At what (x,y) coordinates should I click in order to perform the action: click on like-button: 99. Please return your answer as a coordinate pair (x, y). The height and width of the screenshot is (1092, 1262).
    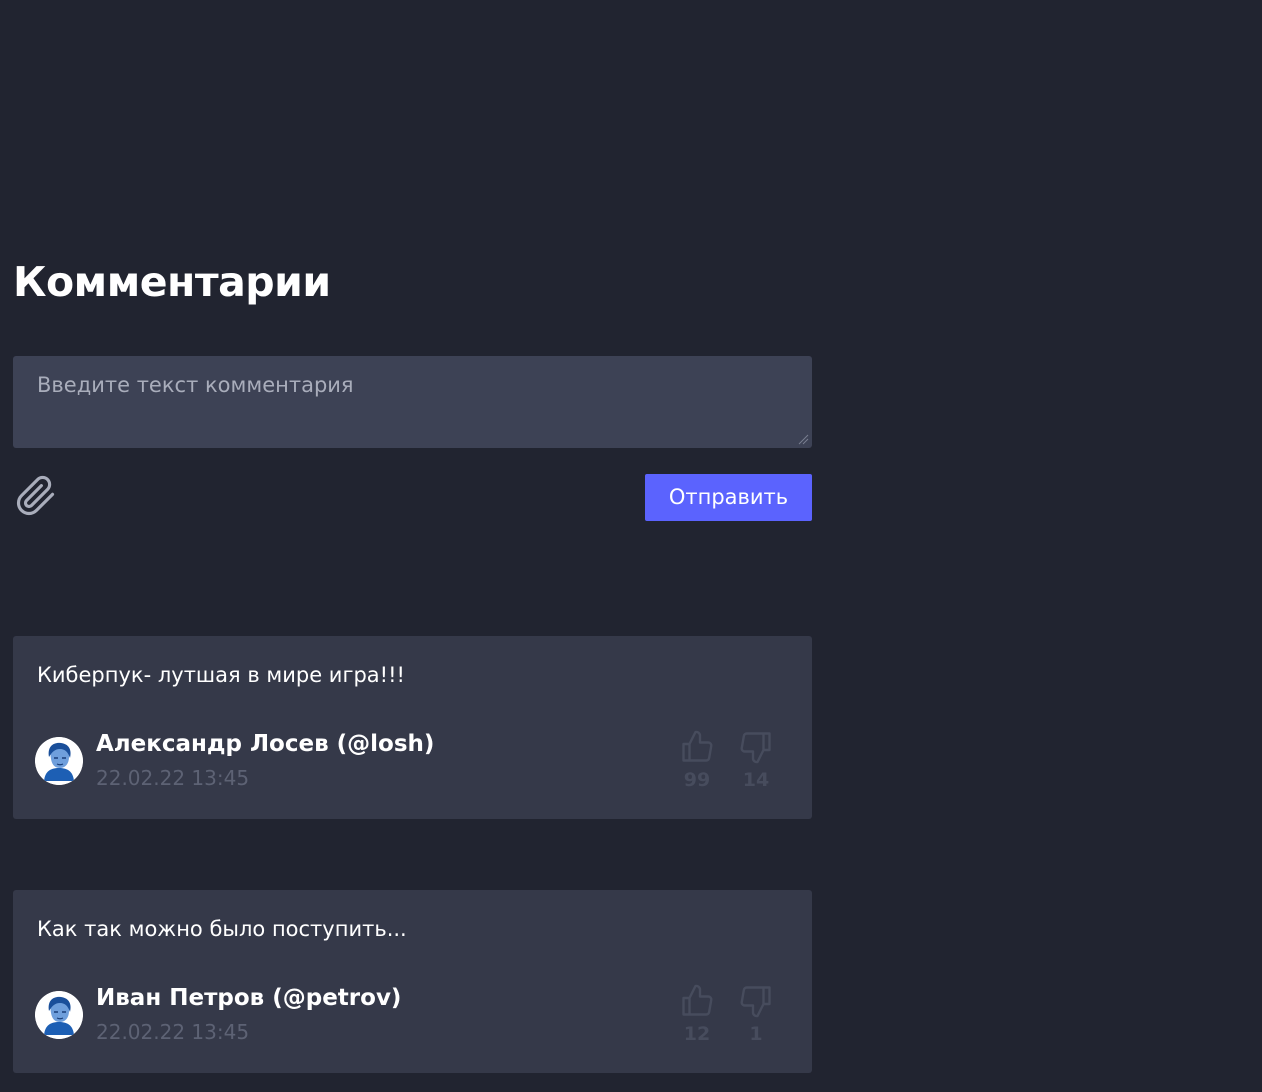
    Looking at the image, I should click on (697, 763).